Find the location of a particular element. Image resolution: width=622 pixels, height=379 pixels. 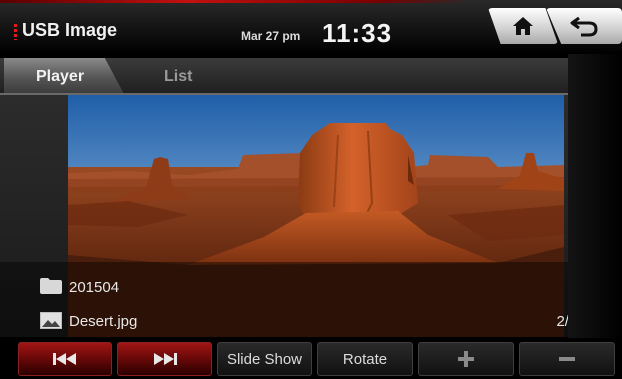

minus-icon is located at coordinates (567, 359).